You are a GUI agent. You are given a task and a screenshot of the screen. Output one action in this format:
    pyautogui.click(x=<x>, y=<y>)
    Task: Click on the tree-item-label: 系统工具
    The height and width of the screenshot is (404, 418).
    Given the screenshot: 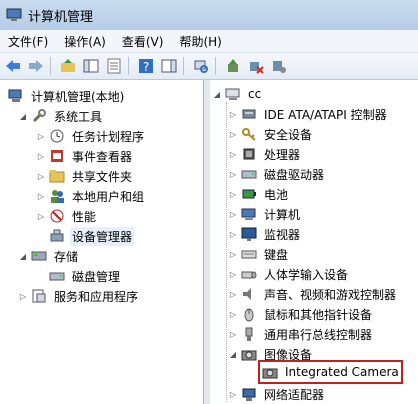 What is the action you would take?
    pyautogui.click(x=78, y=116)
    